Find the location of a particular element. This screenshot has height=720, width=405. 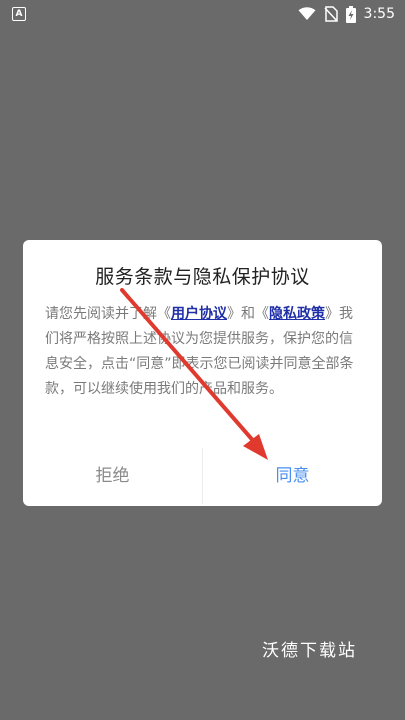

dialog-title: 服务条款与隐私保护协议 is located at coordinates (202, 277).